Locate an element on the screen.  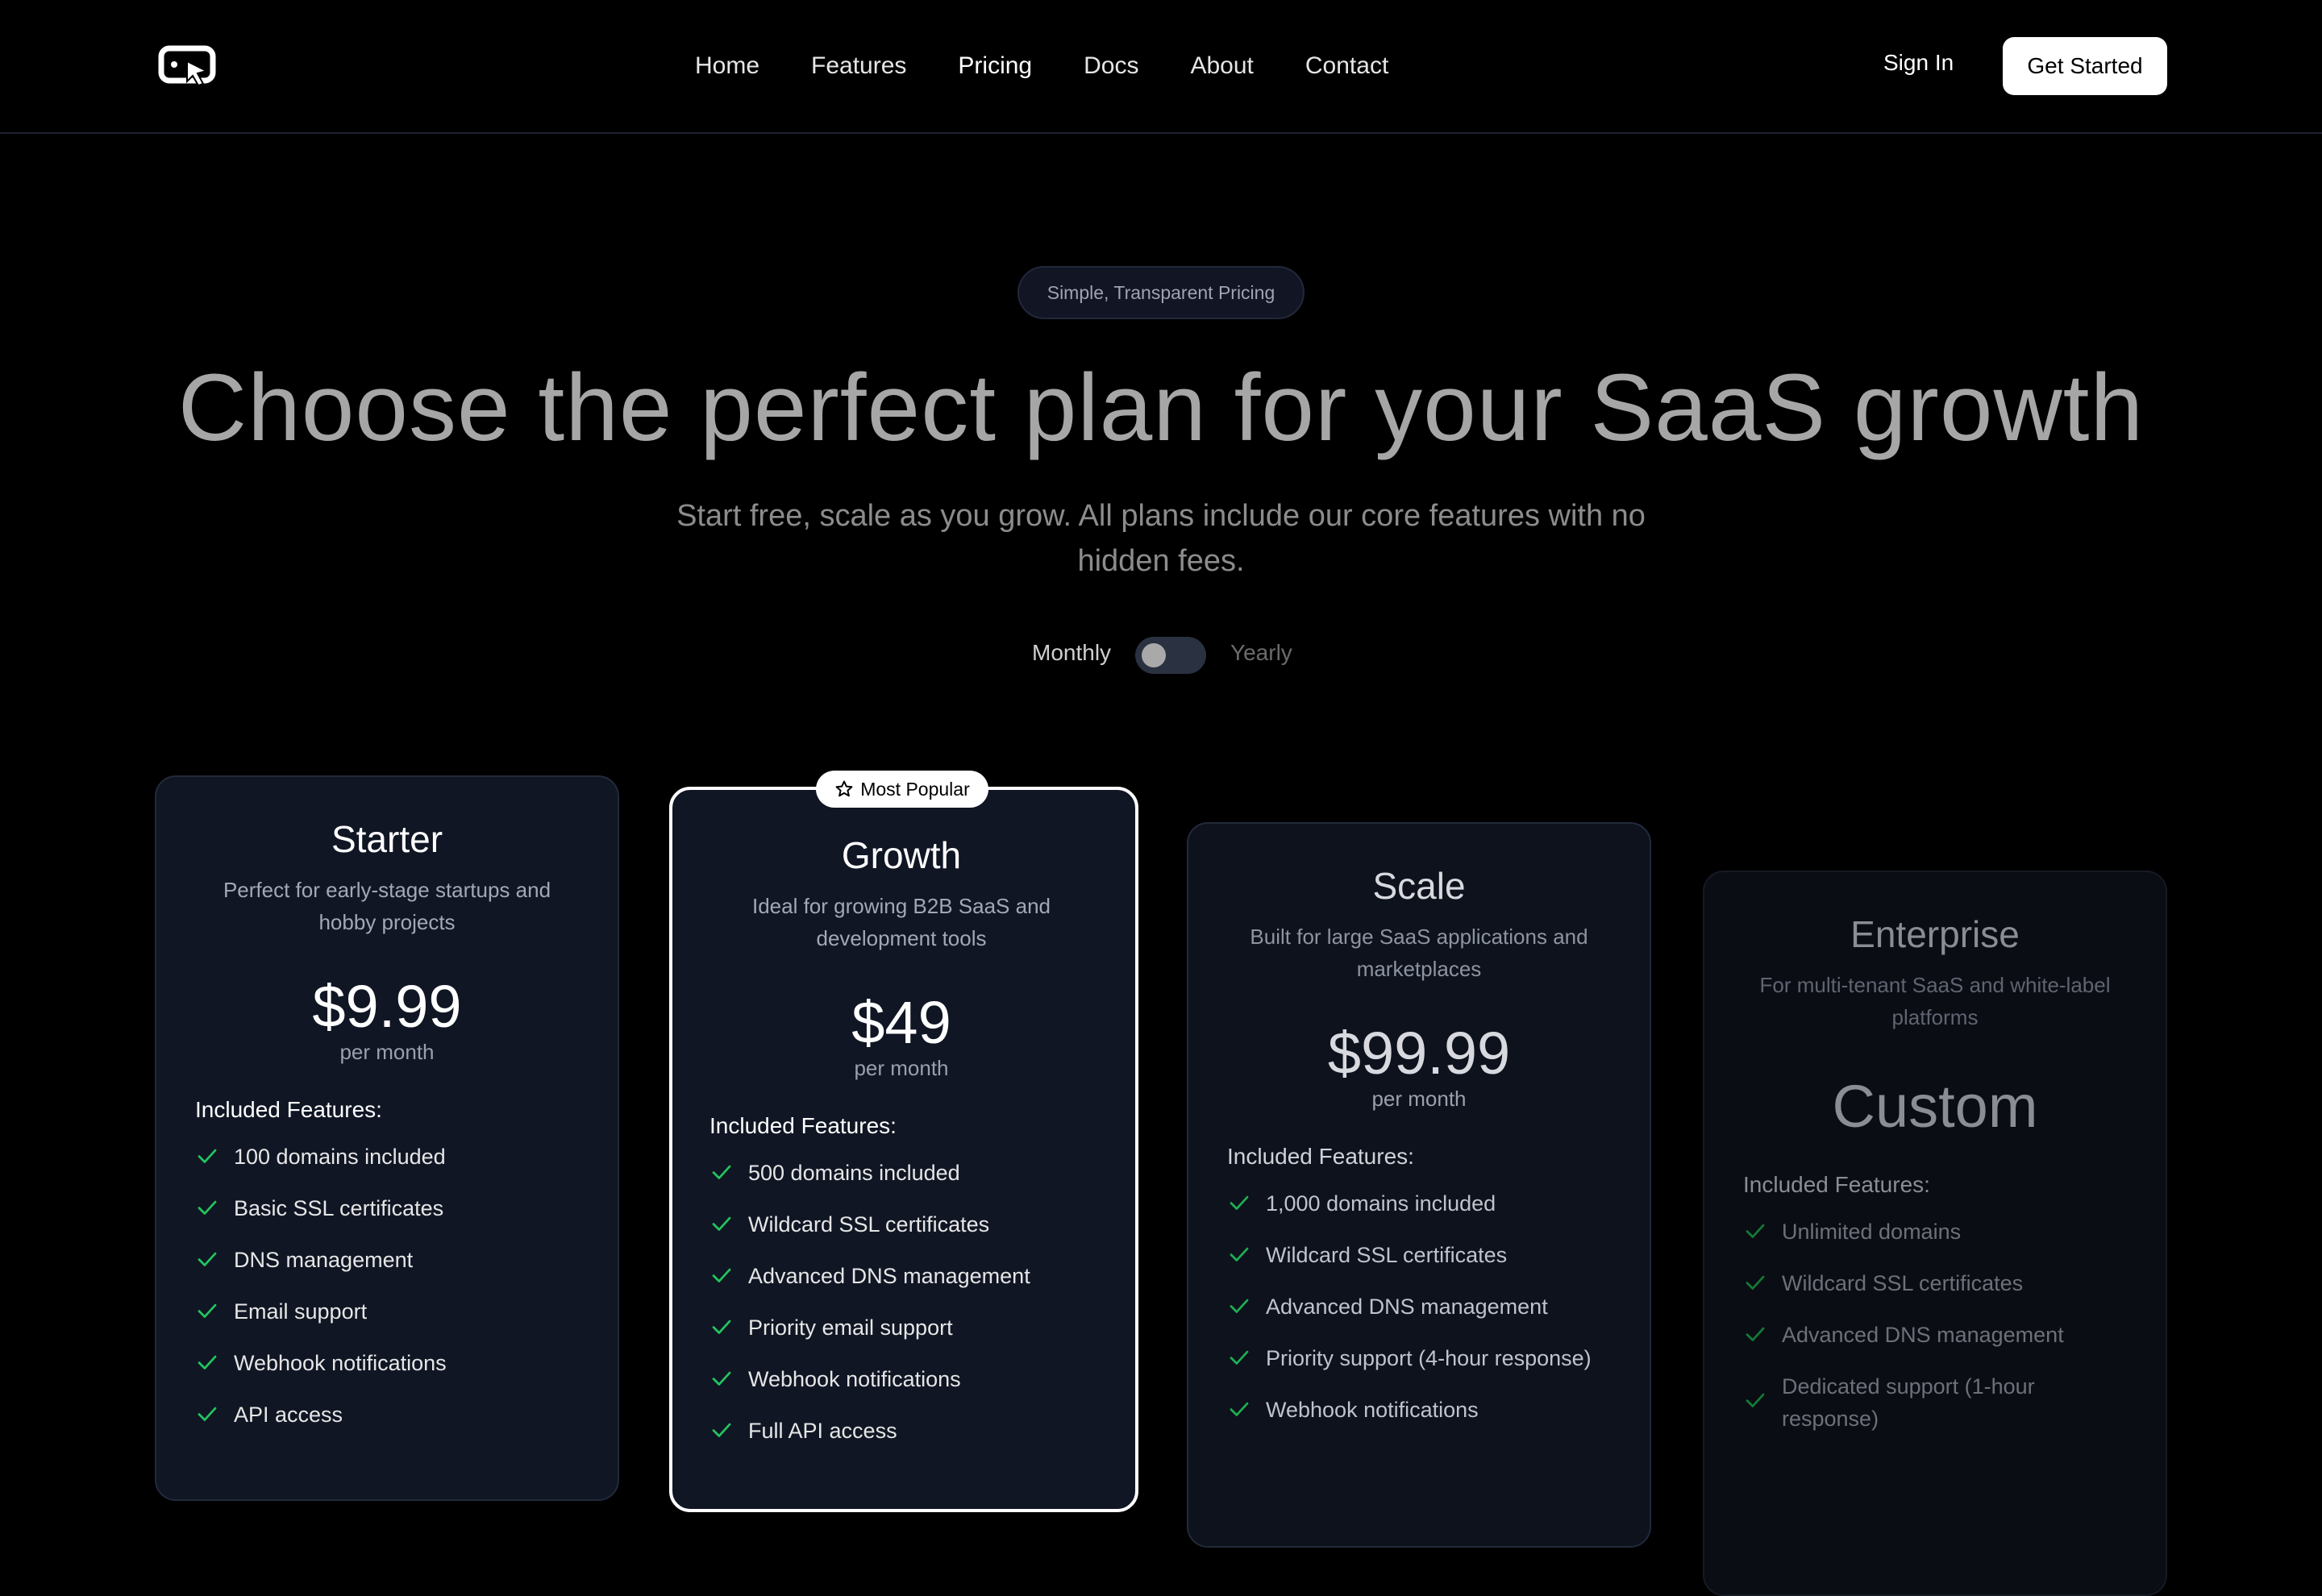
plan-price: Custom is located at coordinates (1935, 1106).